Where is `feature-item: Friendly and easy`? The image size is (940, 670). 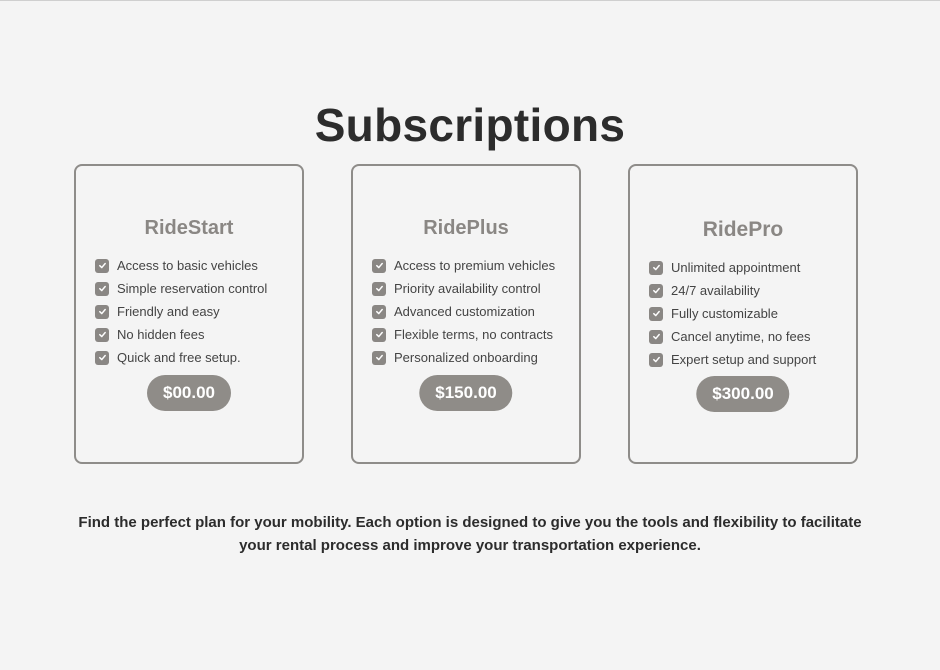
feature-item: Friendly and easy is located at coordinates (181, 311).